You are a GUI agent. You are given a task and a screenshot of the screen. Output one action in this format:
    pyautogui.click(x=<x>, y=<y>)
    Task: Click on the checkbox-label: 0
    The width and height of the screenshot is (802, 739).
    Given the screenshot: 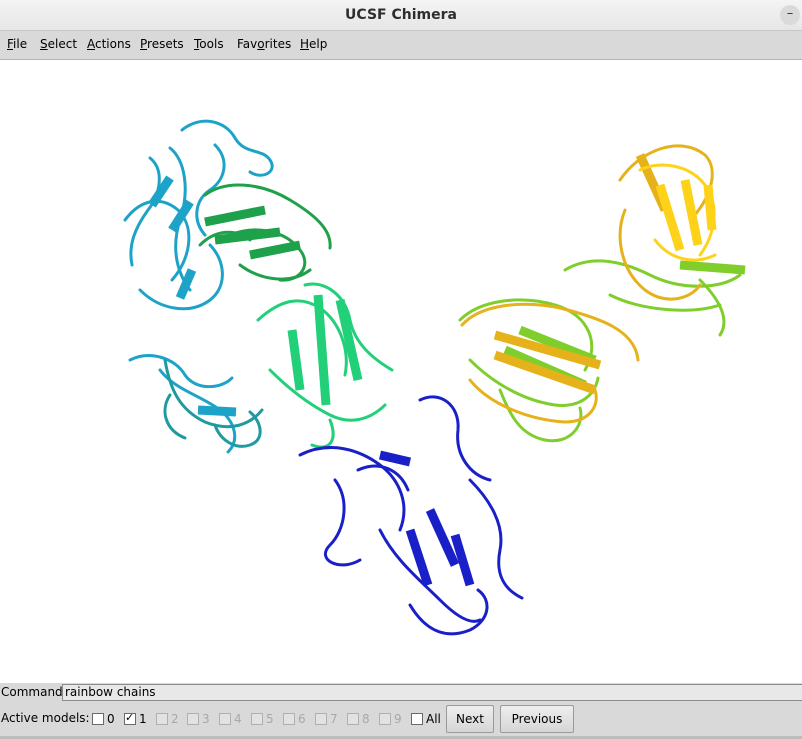 What is the action you would take?
    pyautogui.click(x=111, y=719)
    